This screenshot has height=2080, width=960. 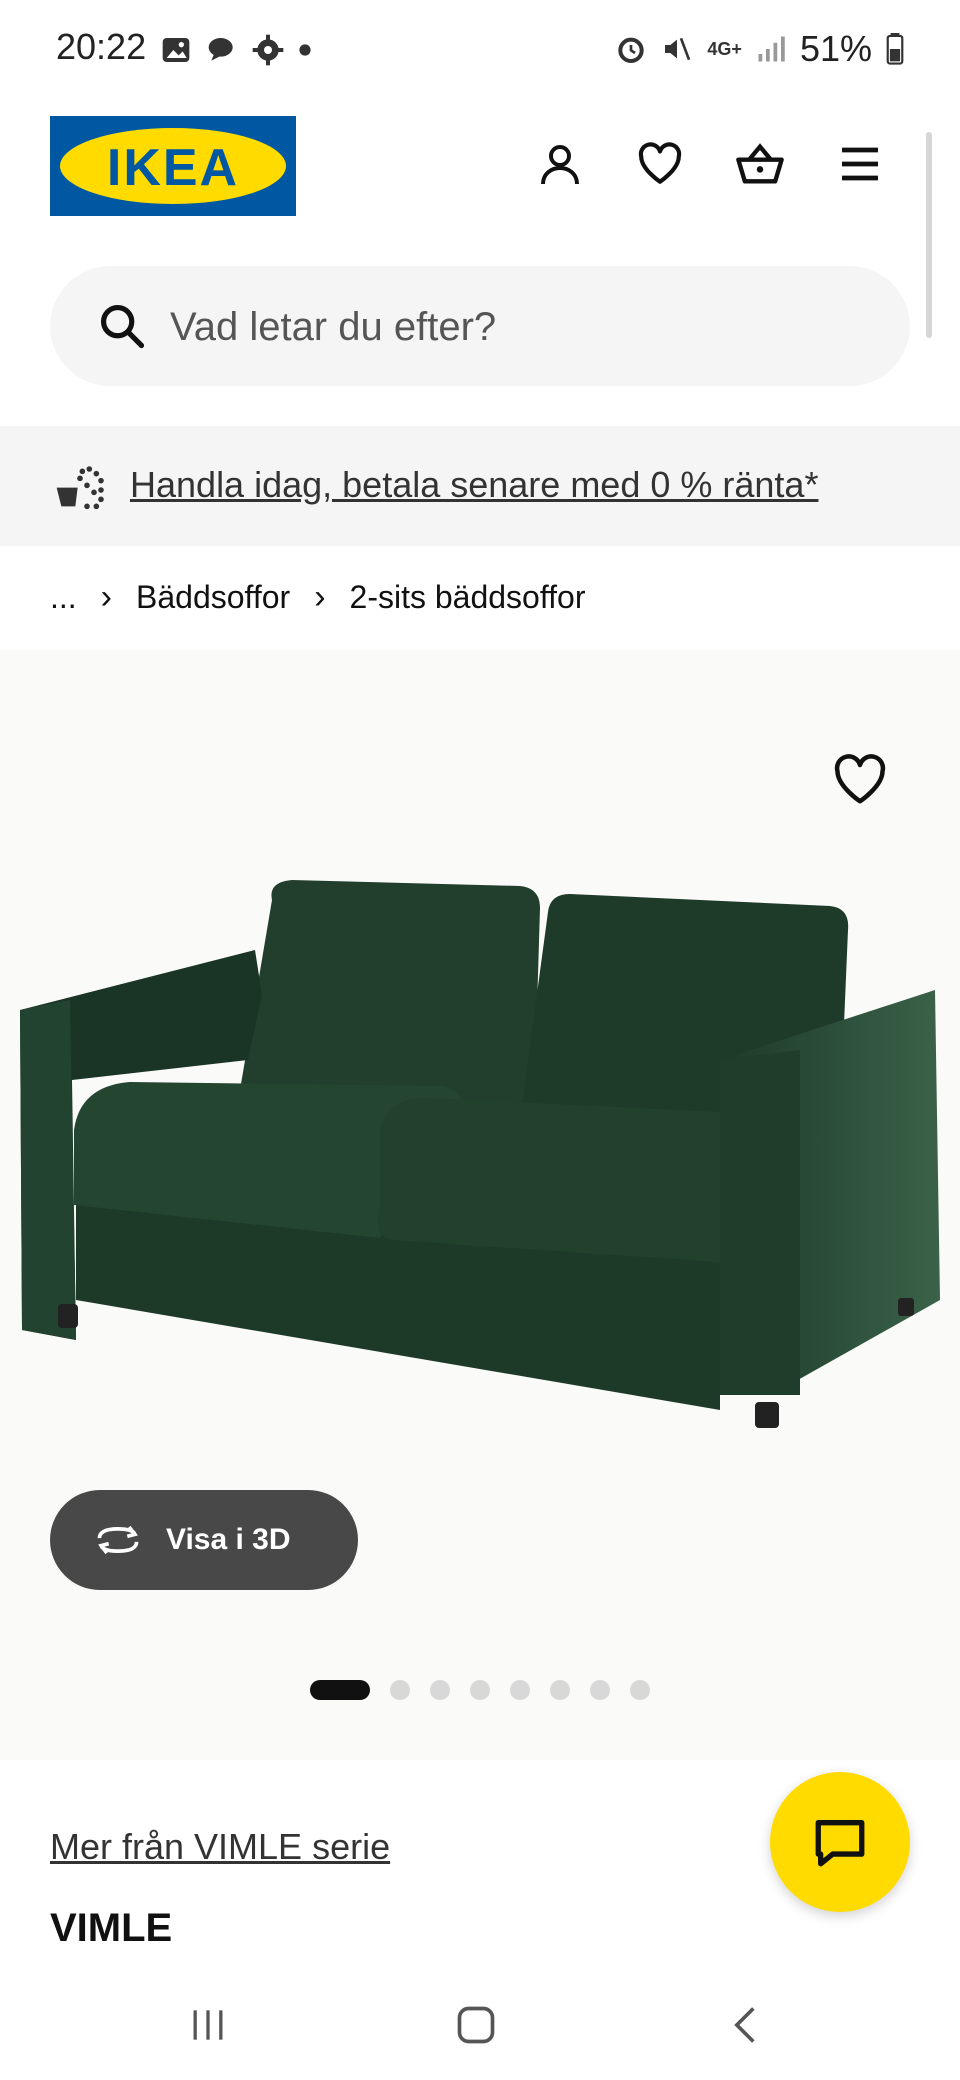 I want to click on back-icon, so click(x=744, y=2025).